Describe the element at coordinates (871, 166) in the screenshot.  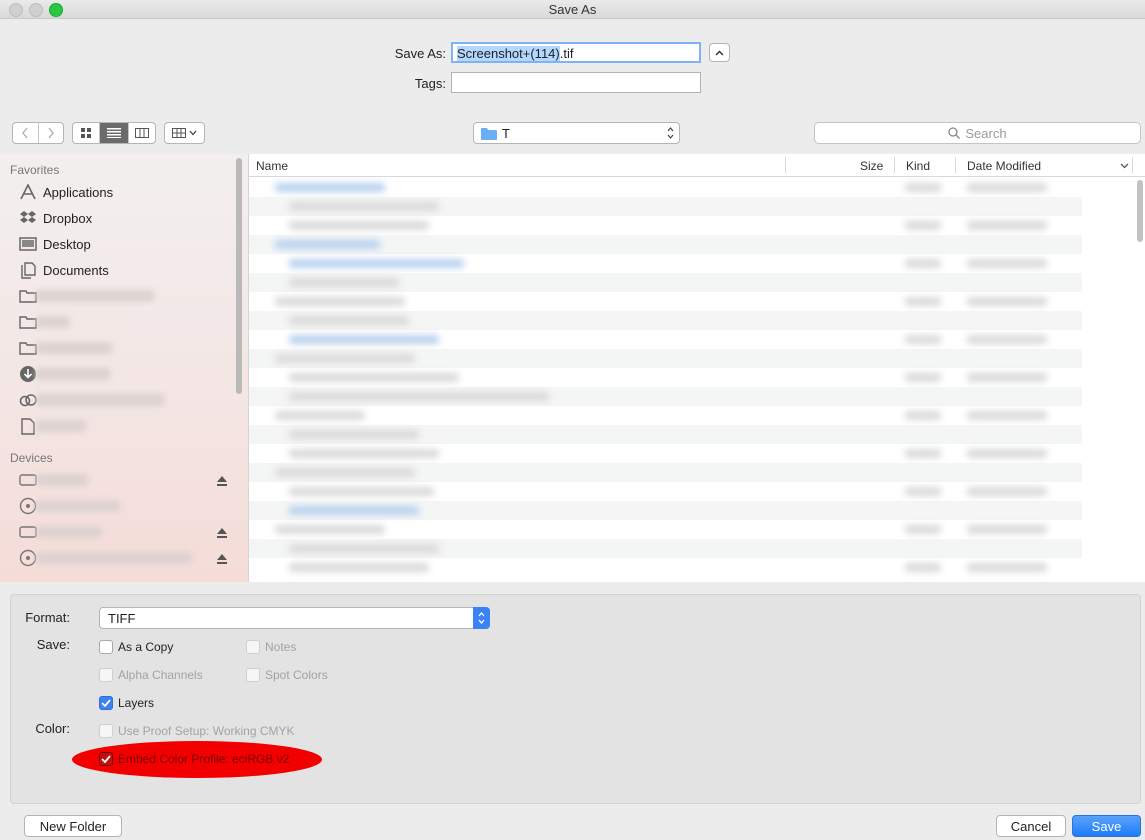
I see `column-size-header: Size` at that location.